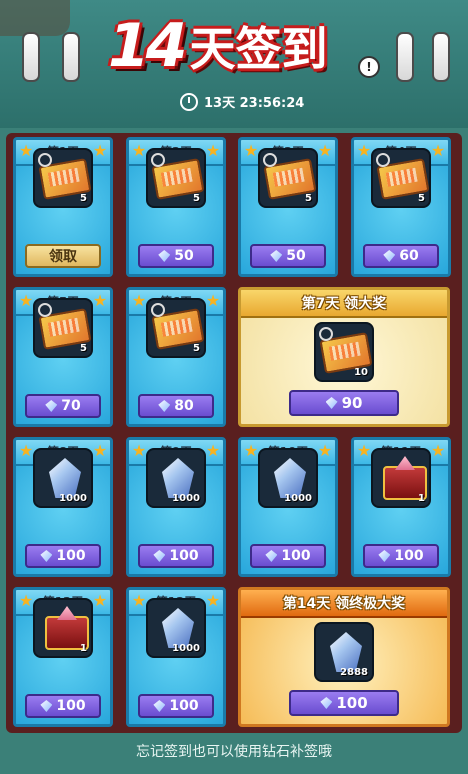 The width and height of the screenshot is (468, 774). I want to click on button-label: 60, so click(409, 256).